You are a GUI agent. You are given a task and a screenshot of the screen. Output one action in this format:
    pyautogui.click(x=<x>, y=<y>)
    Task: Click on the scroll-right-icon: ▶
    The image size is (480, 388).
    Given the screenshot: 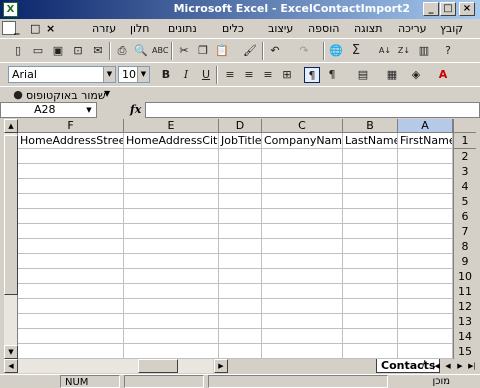 What is the action you would take?
    pyautogui.click(x=221, y=366)
    